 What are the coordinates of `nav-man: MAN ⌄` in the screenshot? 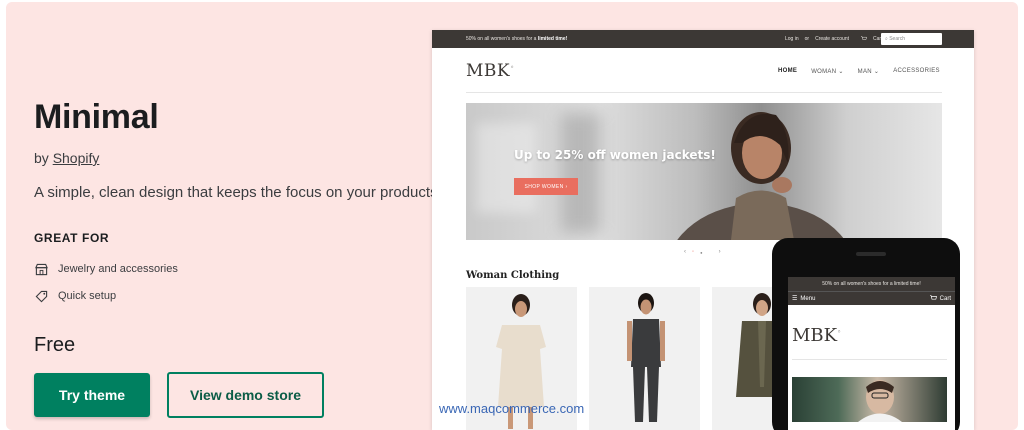 It's located at (868, 72).